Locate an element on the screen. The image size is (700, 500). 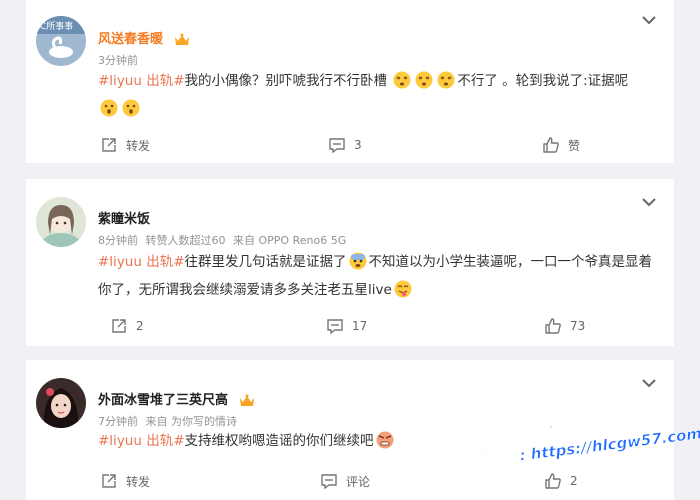
avatar: C所事事 is located at coordinates (61, 41).